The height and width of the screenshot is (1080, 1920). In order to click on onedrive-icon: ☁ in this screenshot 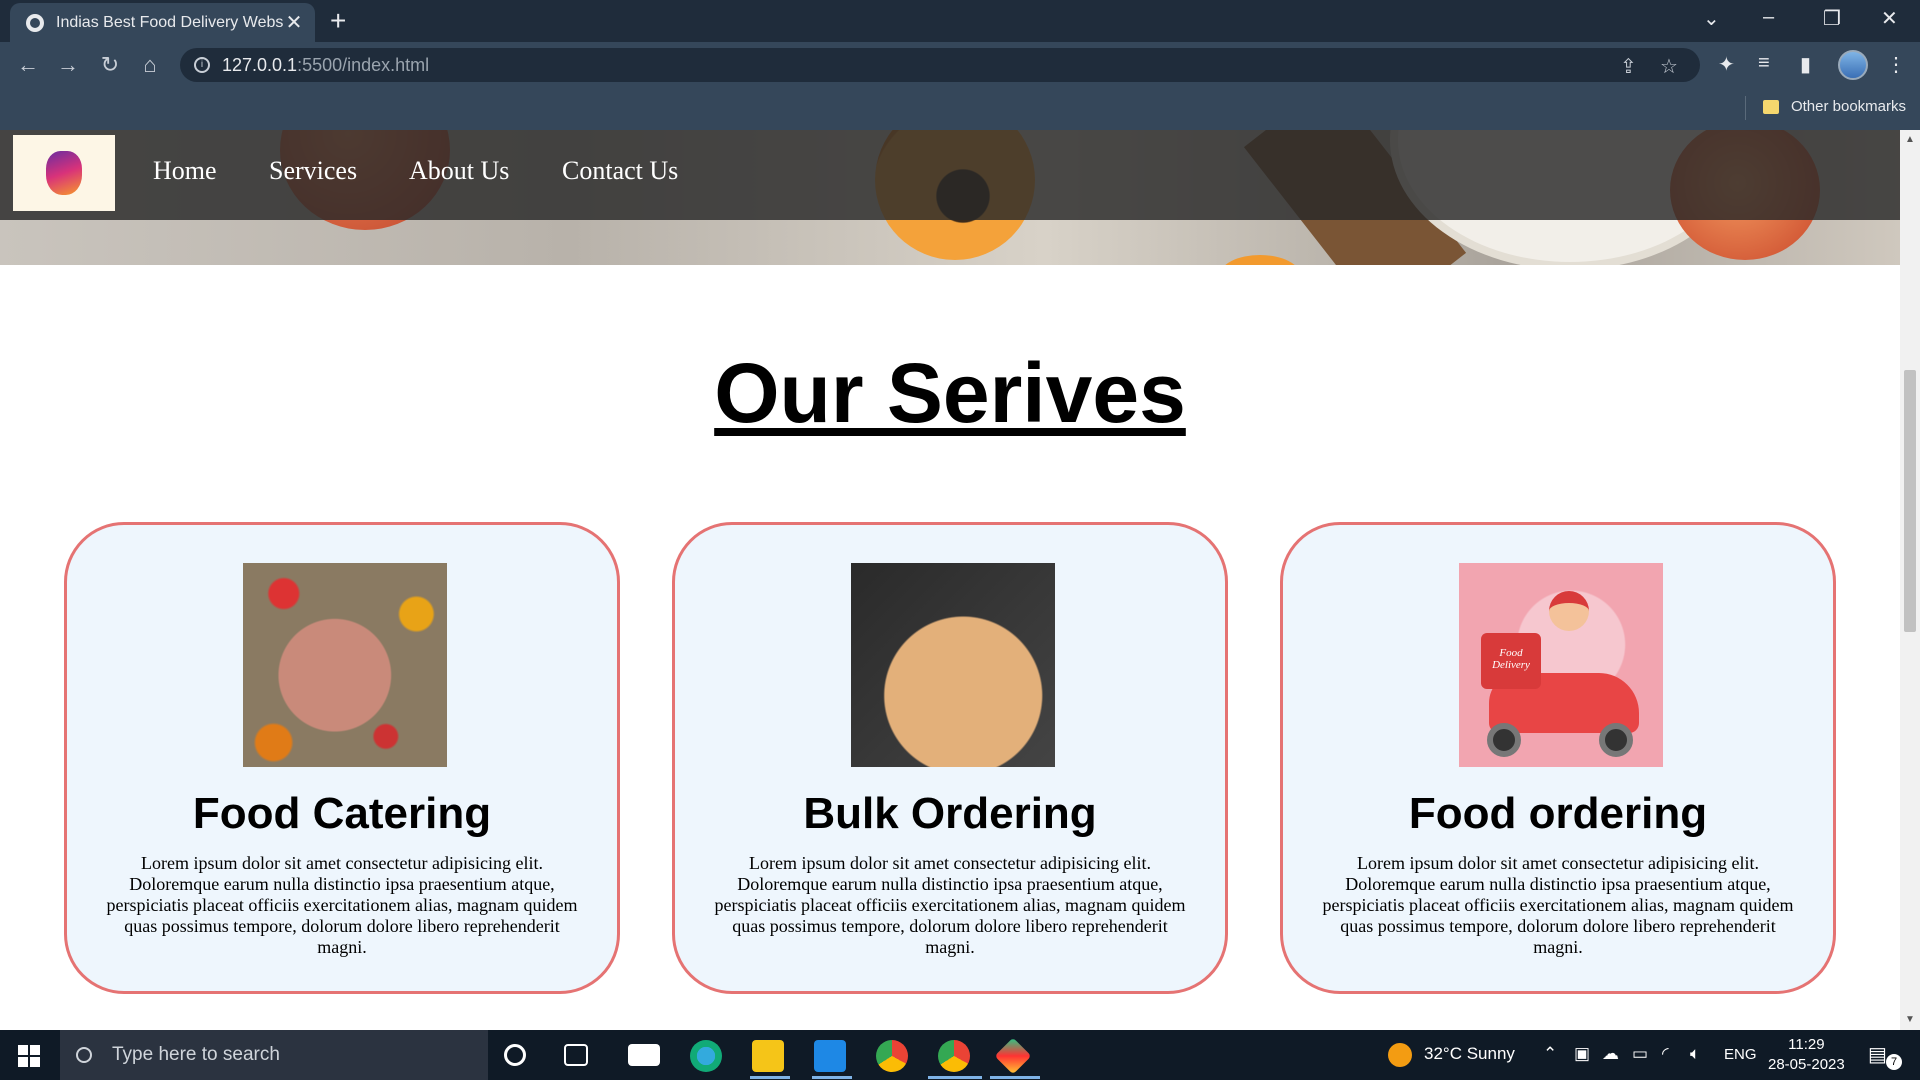, I will do `click(1610, 1054)`.